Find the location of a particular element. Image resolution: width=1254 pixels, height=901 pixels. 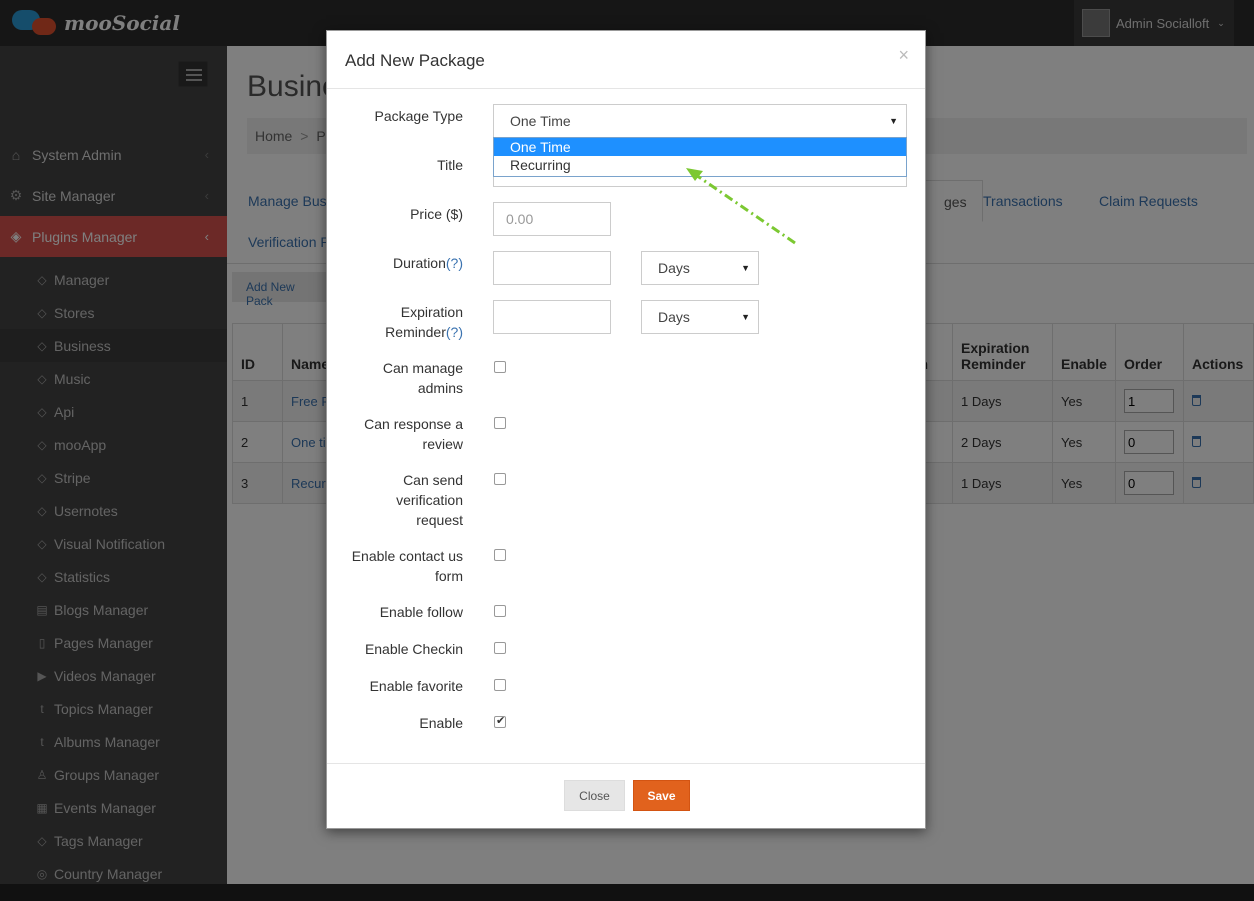

modal-title: Add New Package is located at coordinates (415, 60).